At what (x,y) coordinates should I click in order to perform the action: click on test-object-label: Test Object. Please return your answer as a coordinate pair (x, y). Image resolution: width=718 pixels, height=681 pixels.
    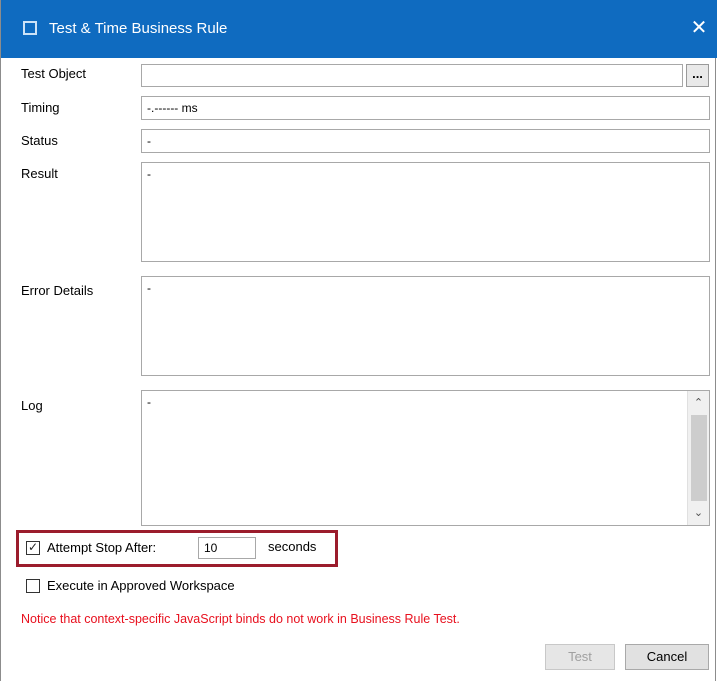
    Looking at the image, I should click on (54, 73).